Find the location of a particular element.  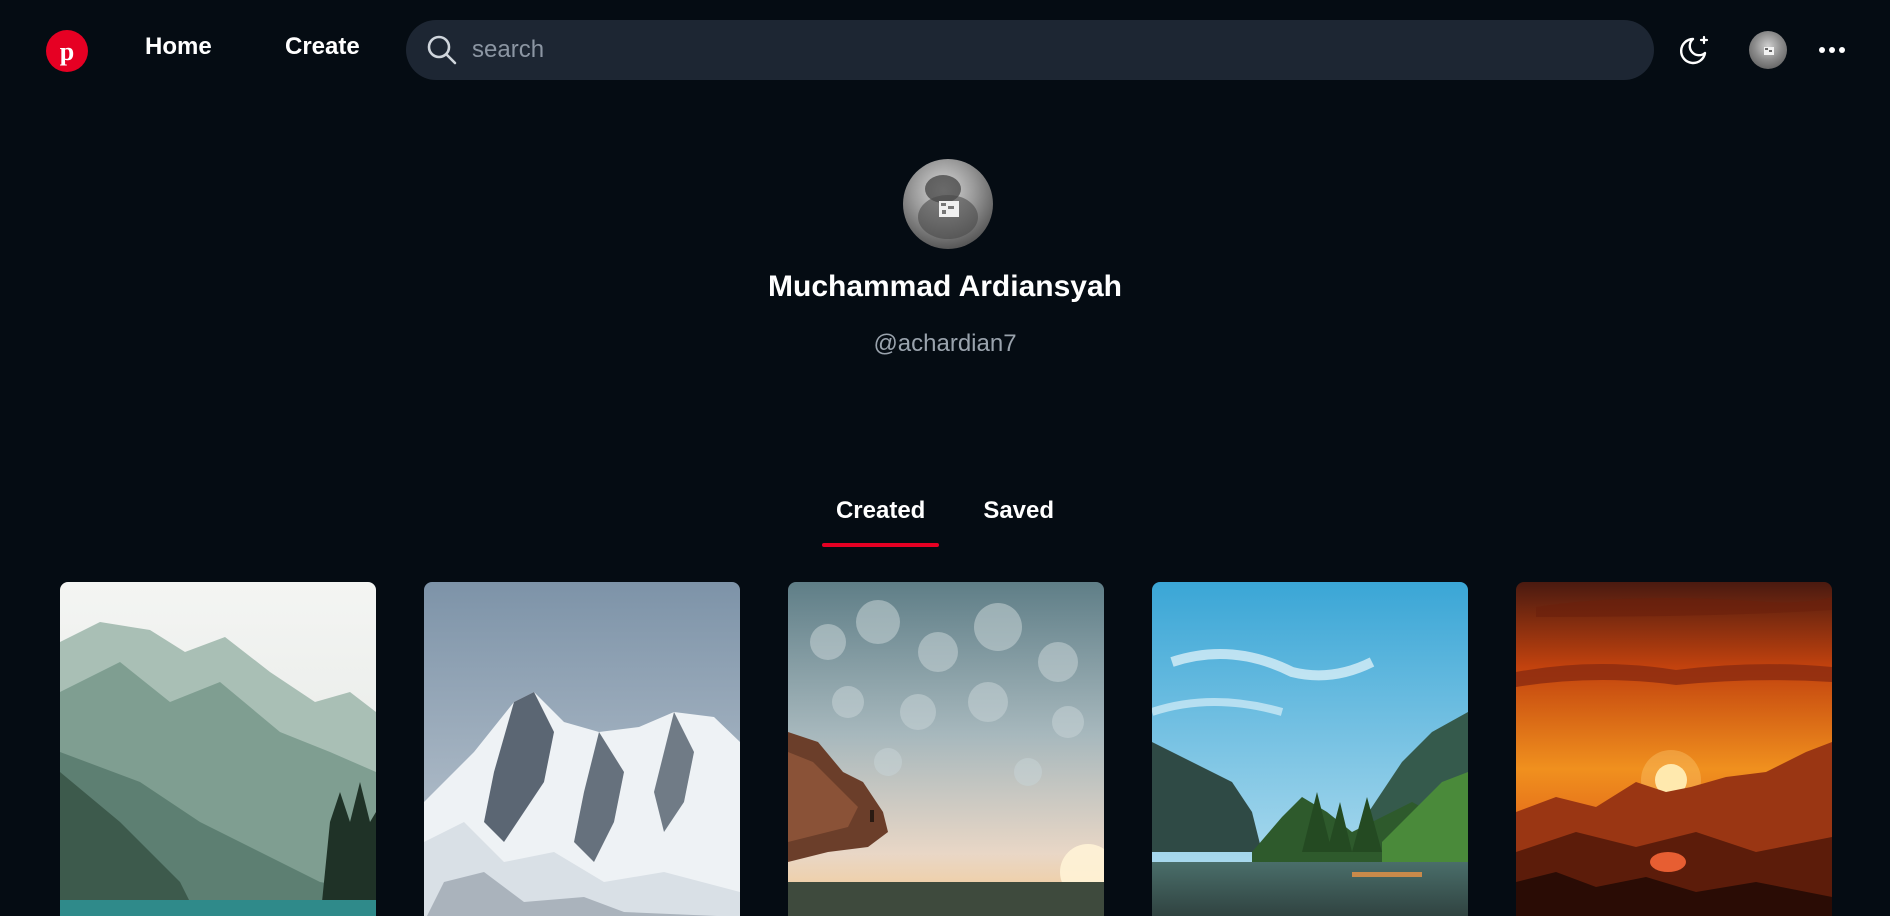

pin-card-valley-river is located at coordinates (1310, 749).